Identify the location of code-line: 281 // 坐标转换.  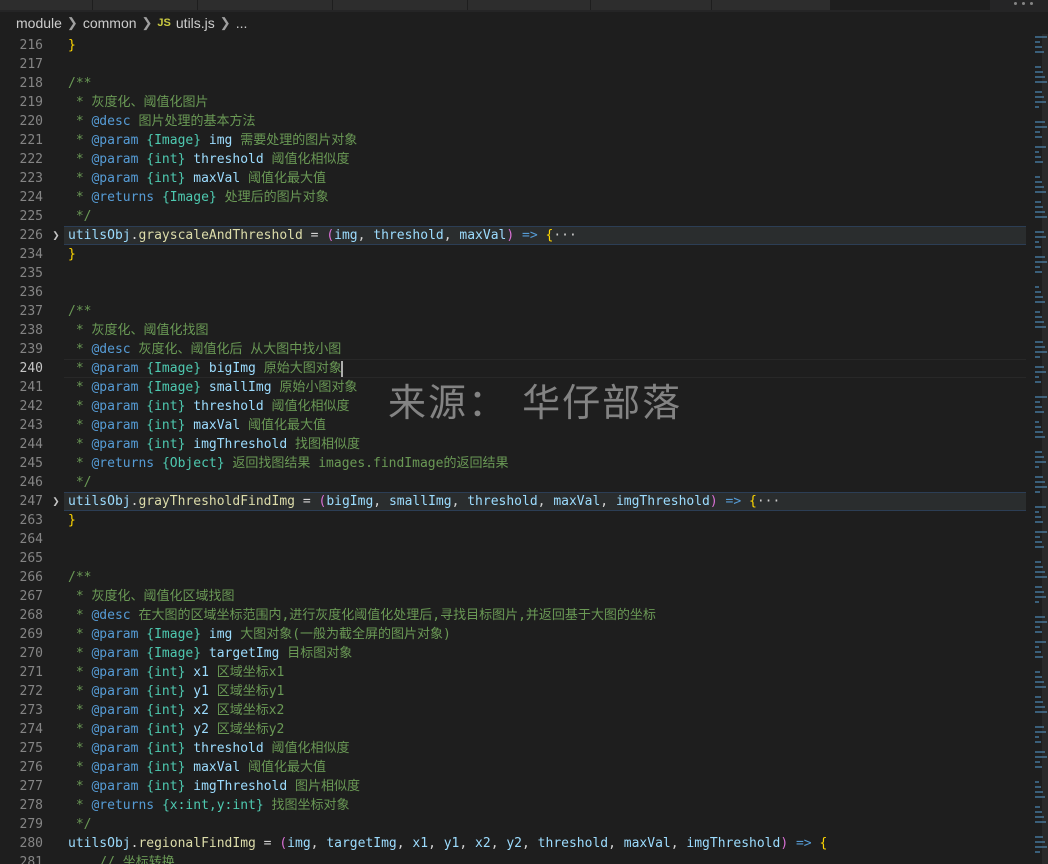
(516, 858).